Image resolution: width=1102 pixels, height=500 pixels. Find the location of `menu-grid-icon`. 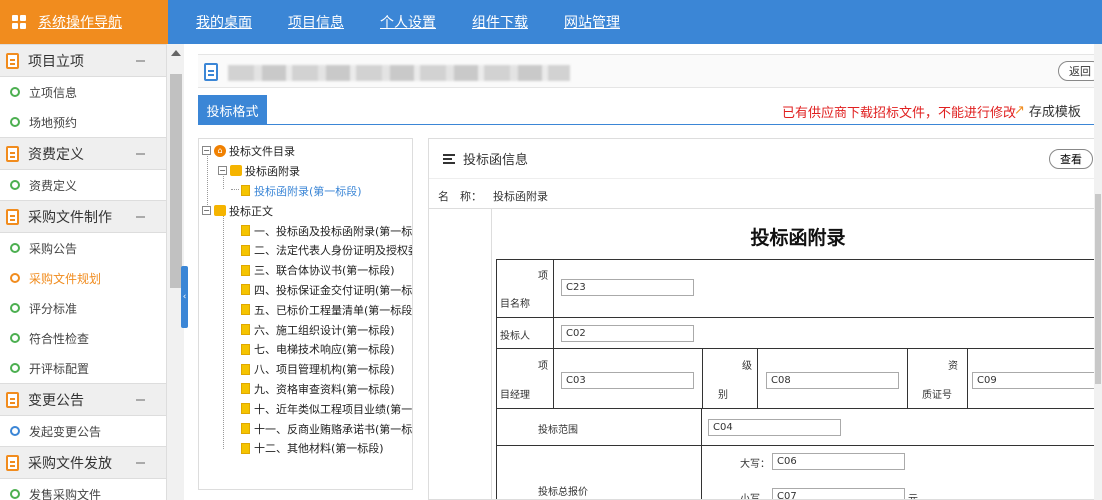

menu-grid-icon is located at coordinates (19, 22).